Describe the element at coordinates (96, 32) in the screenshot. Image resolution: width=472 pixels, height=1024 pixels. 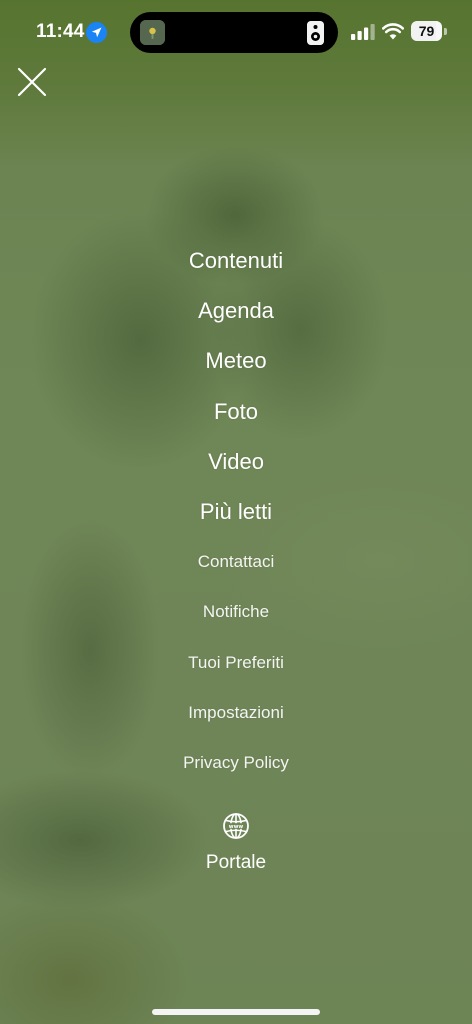
I see `location-arrow-icon` at that location.